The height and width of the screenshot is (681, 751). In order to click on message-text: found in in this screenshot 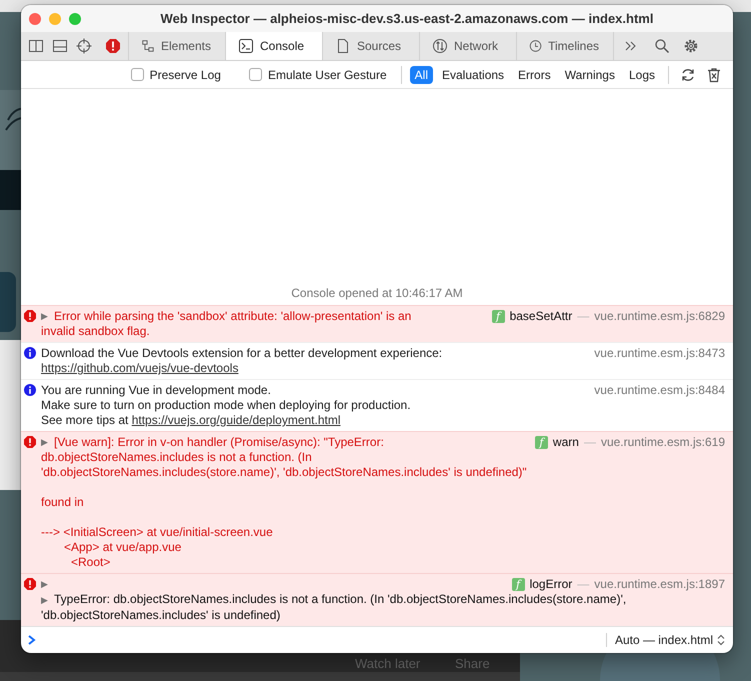, I will do `click(62, 502)`.